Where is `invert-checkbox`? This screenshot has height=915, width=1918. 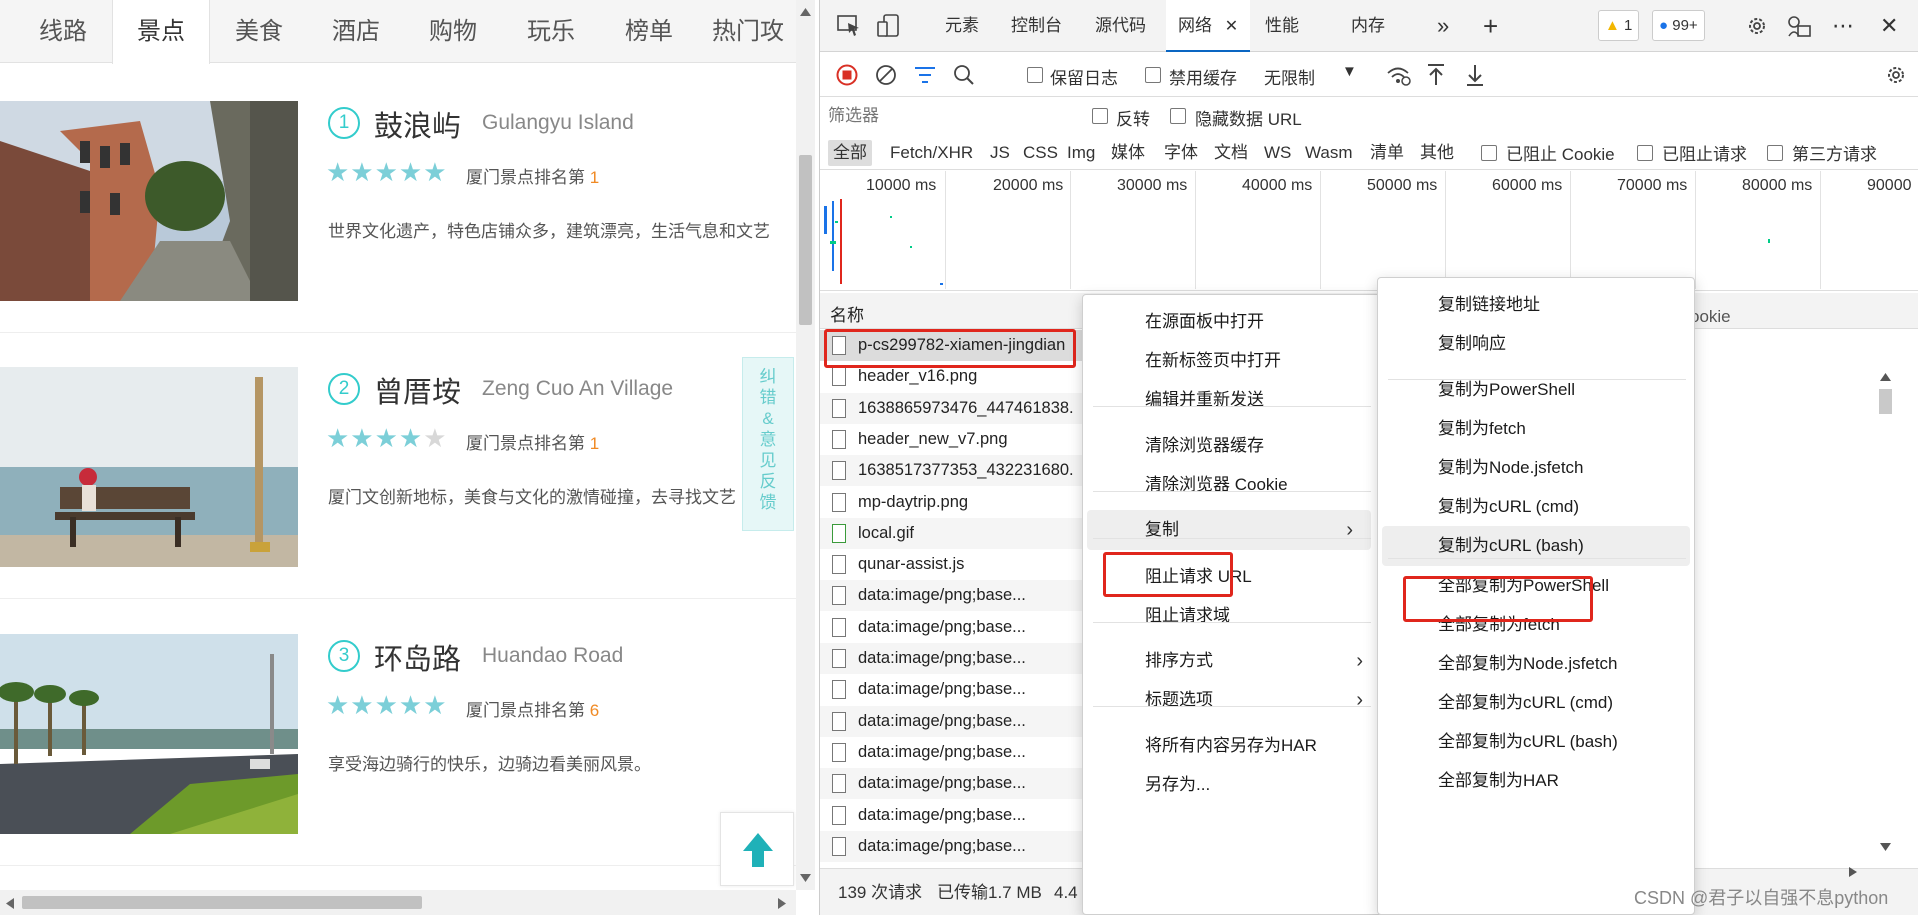
invert-checkbox is located at coordinates (1100, 116).